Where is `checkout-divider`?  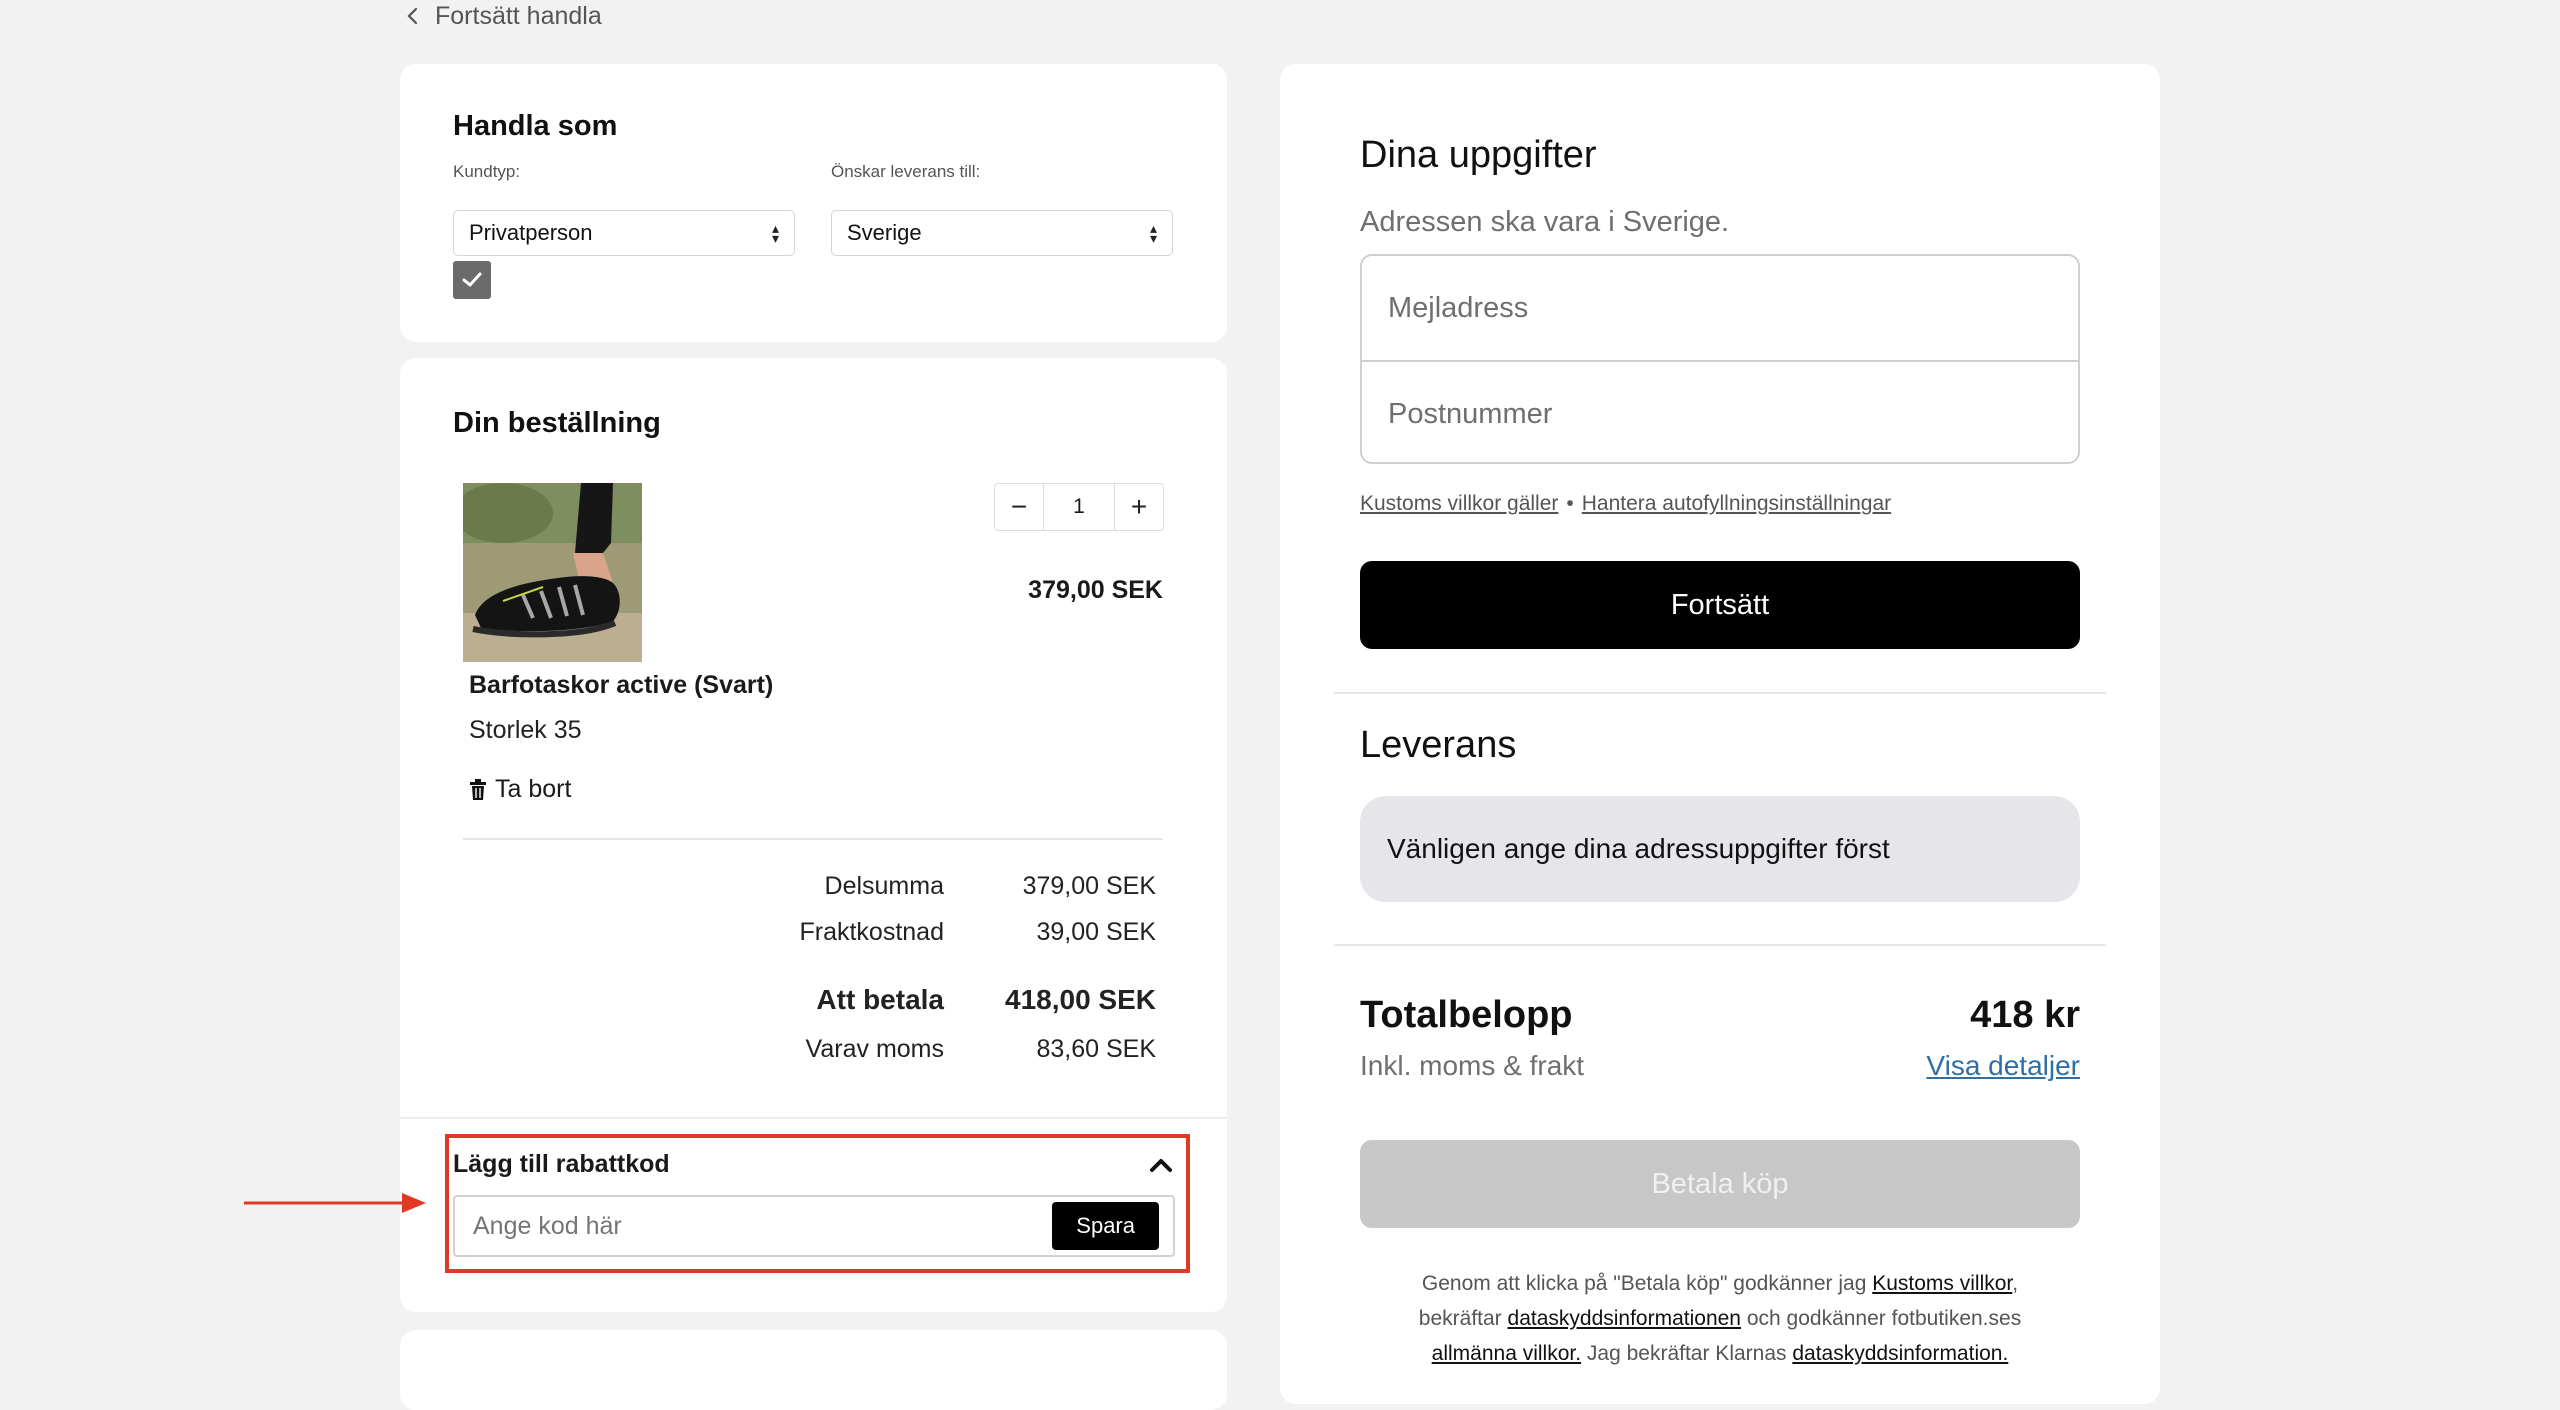 checkout-divider is located at coordinates (1720, 693).